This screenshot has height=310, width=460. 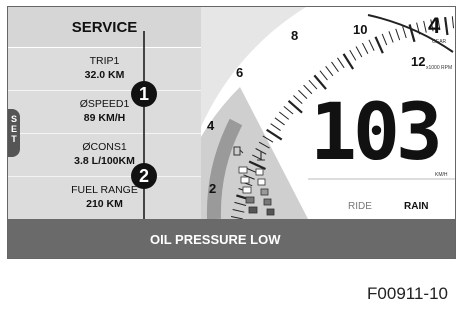 I want to click on tick-label: 2, so click(x=212, y=188).